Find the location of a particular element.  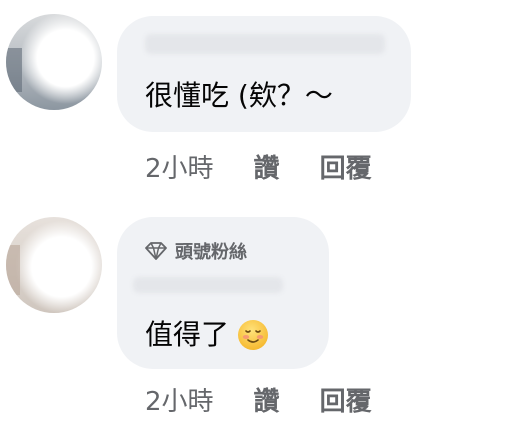

comment-bubble: 很懂吃 (欸？～ is located at coordinates (264, 74).